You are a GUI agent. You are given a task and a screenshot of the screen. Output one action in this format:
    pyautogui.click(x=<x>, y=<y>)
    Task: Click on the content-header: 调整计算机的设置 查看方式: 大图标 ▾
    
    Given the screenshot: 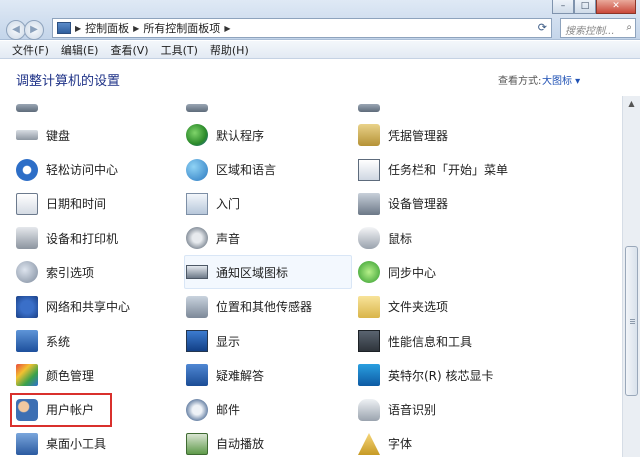 What is the action you would take?
    pyautogui.click(x=320, y=78)
    